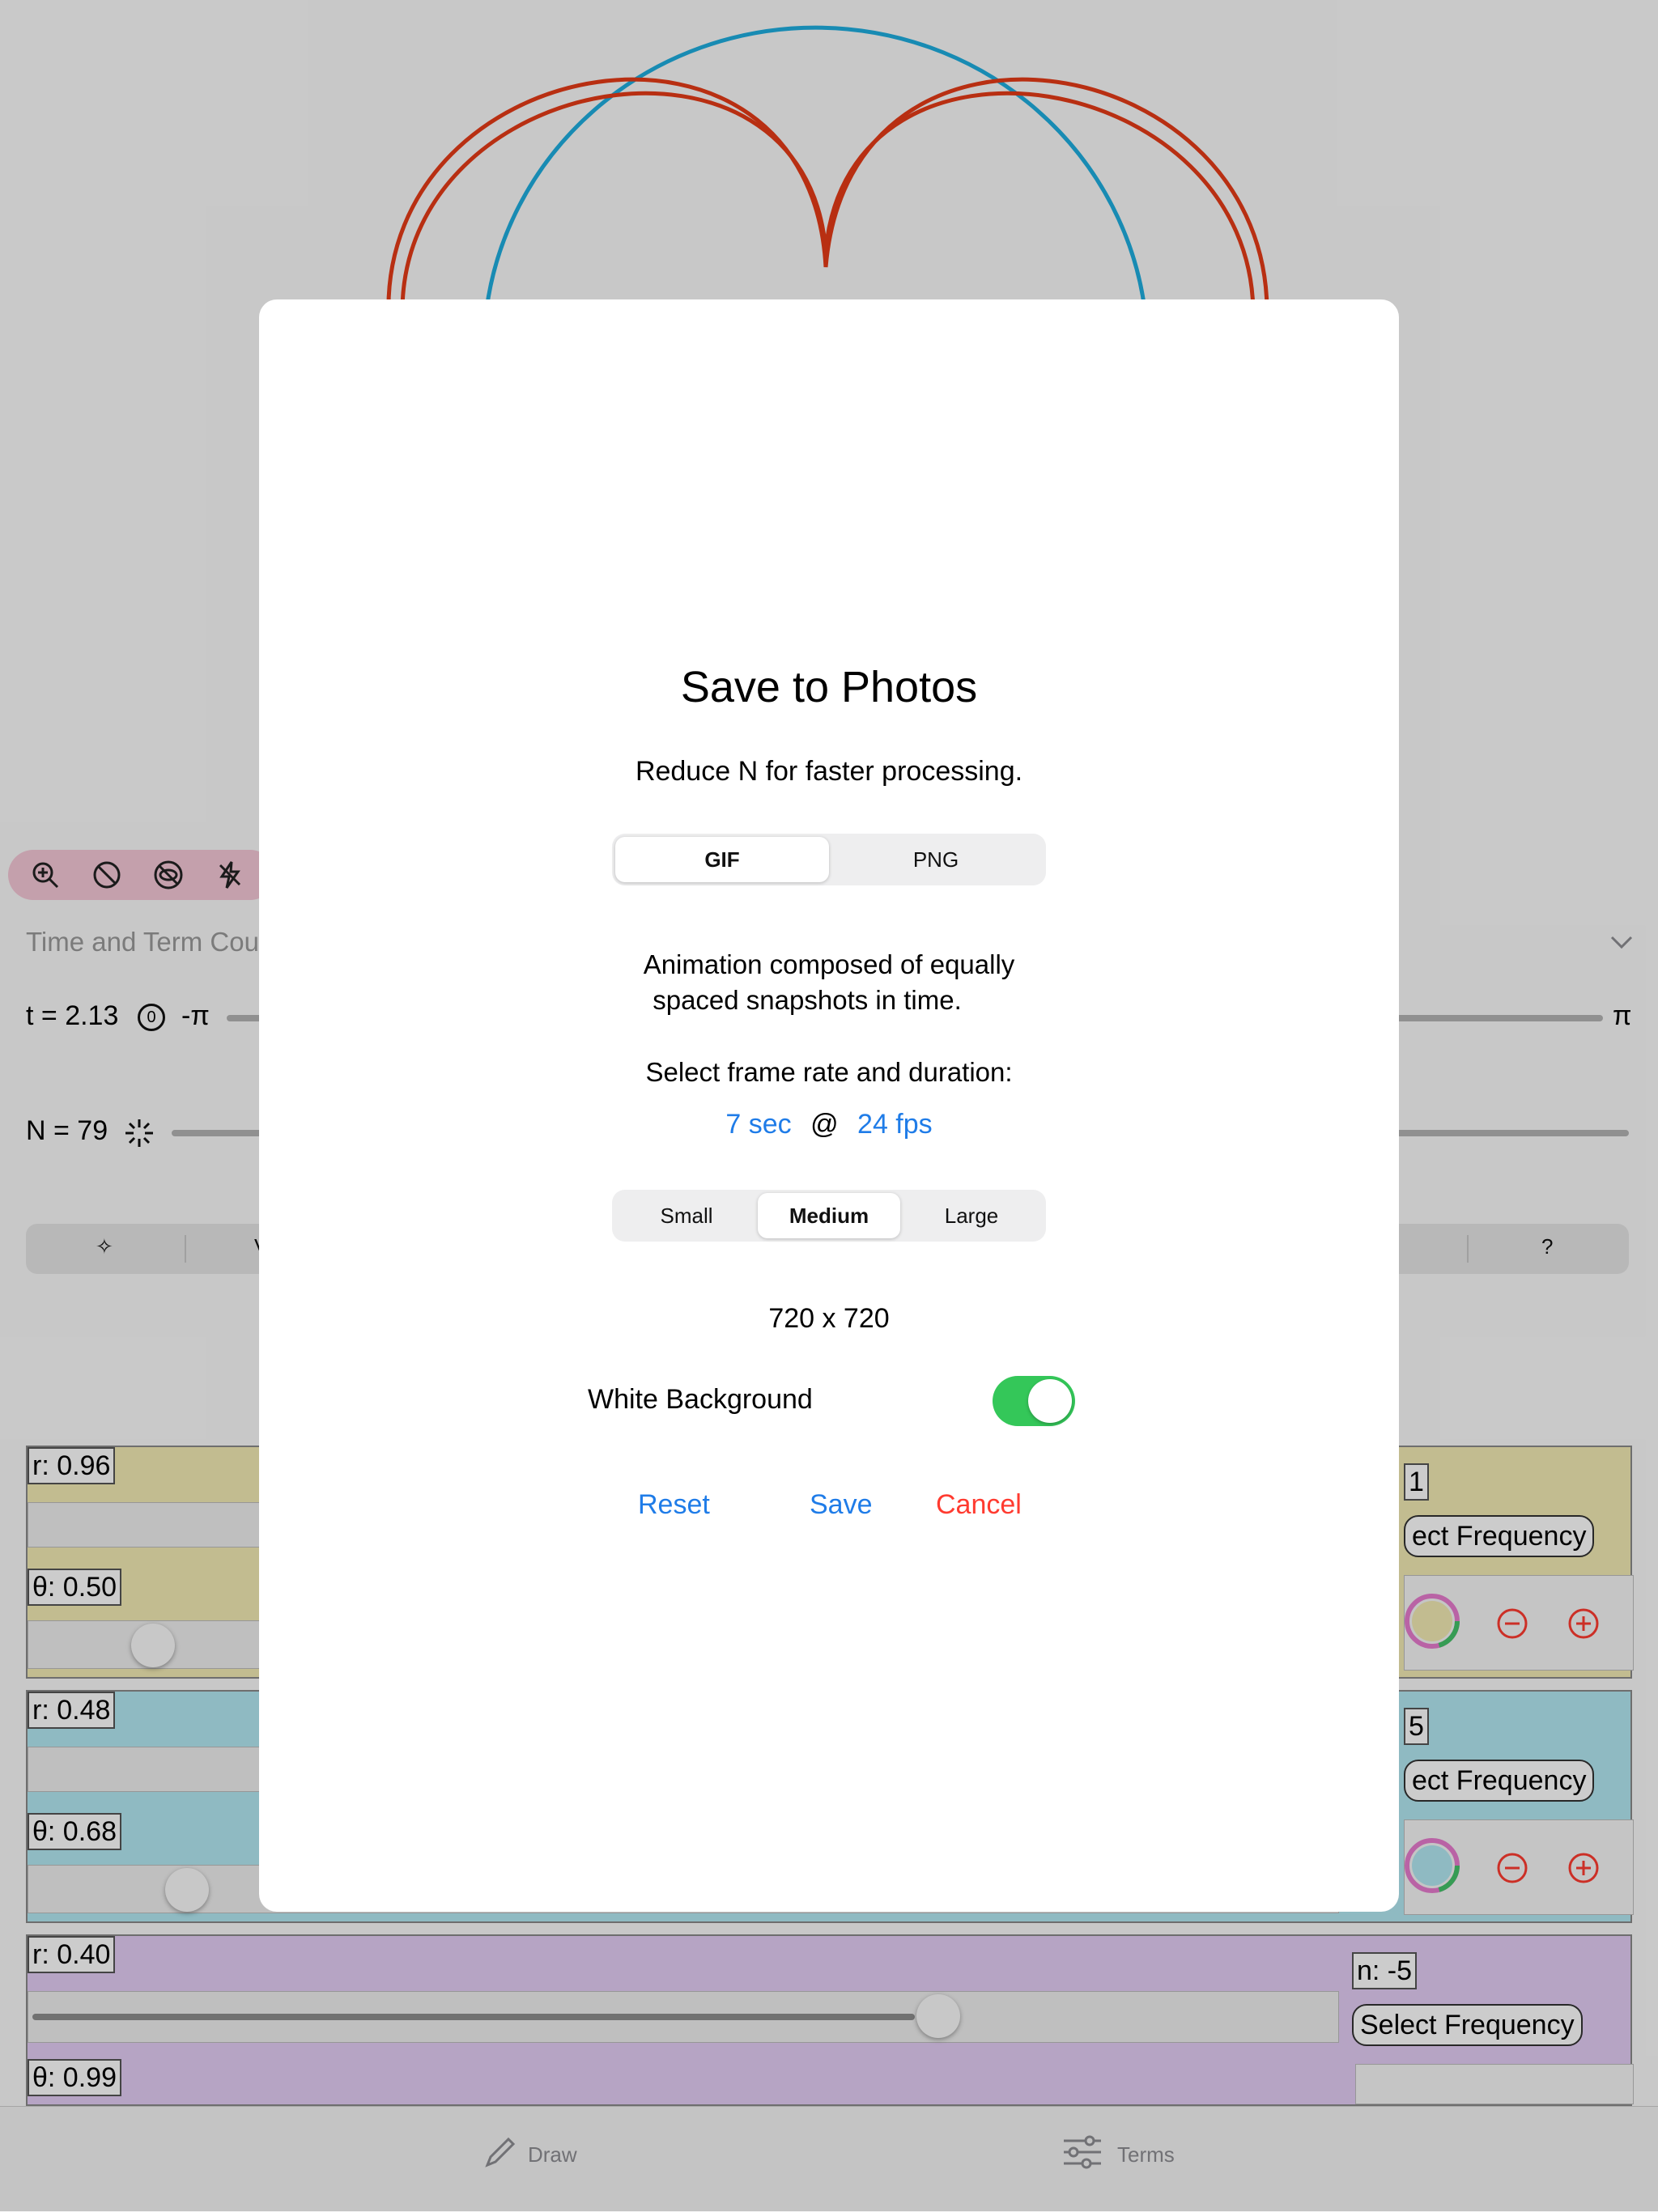  What do you see at coordinates (895, 1124) in the screenshot?
I see `fps-button: 24 fps` at bounding box center [895, 1124].